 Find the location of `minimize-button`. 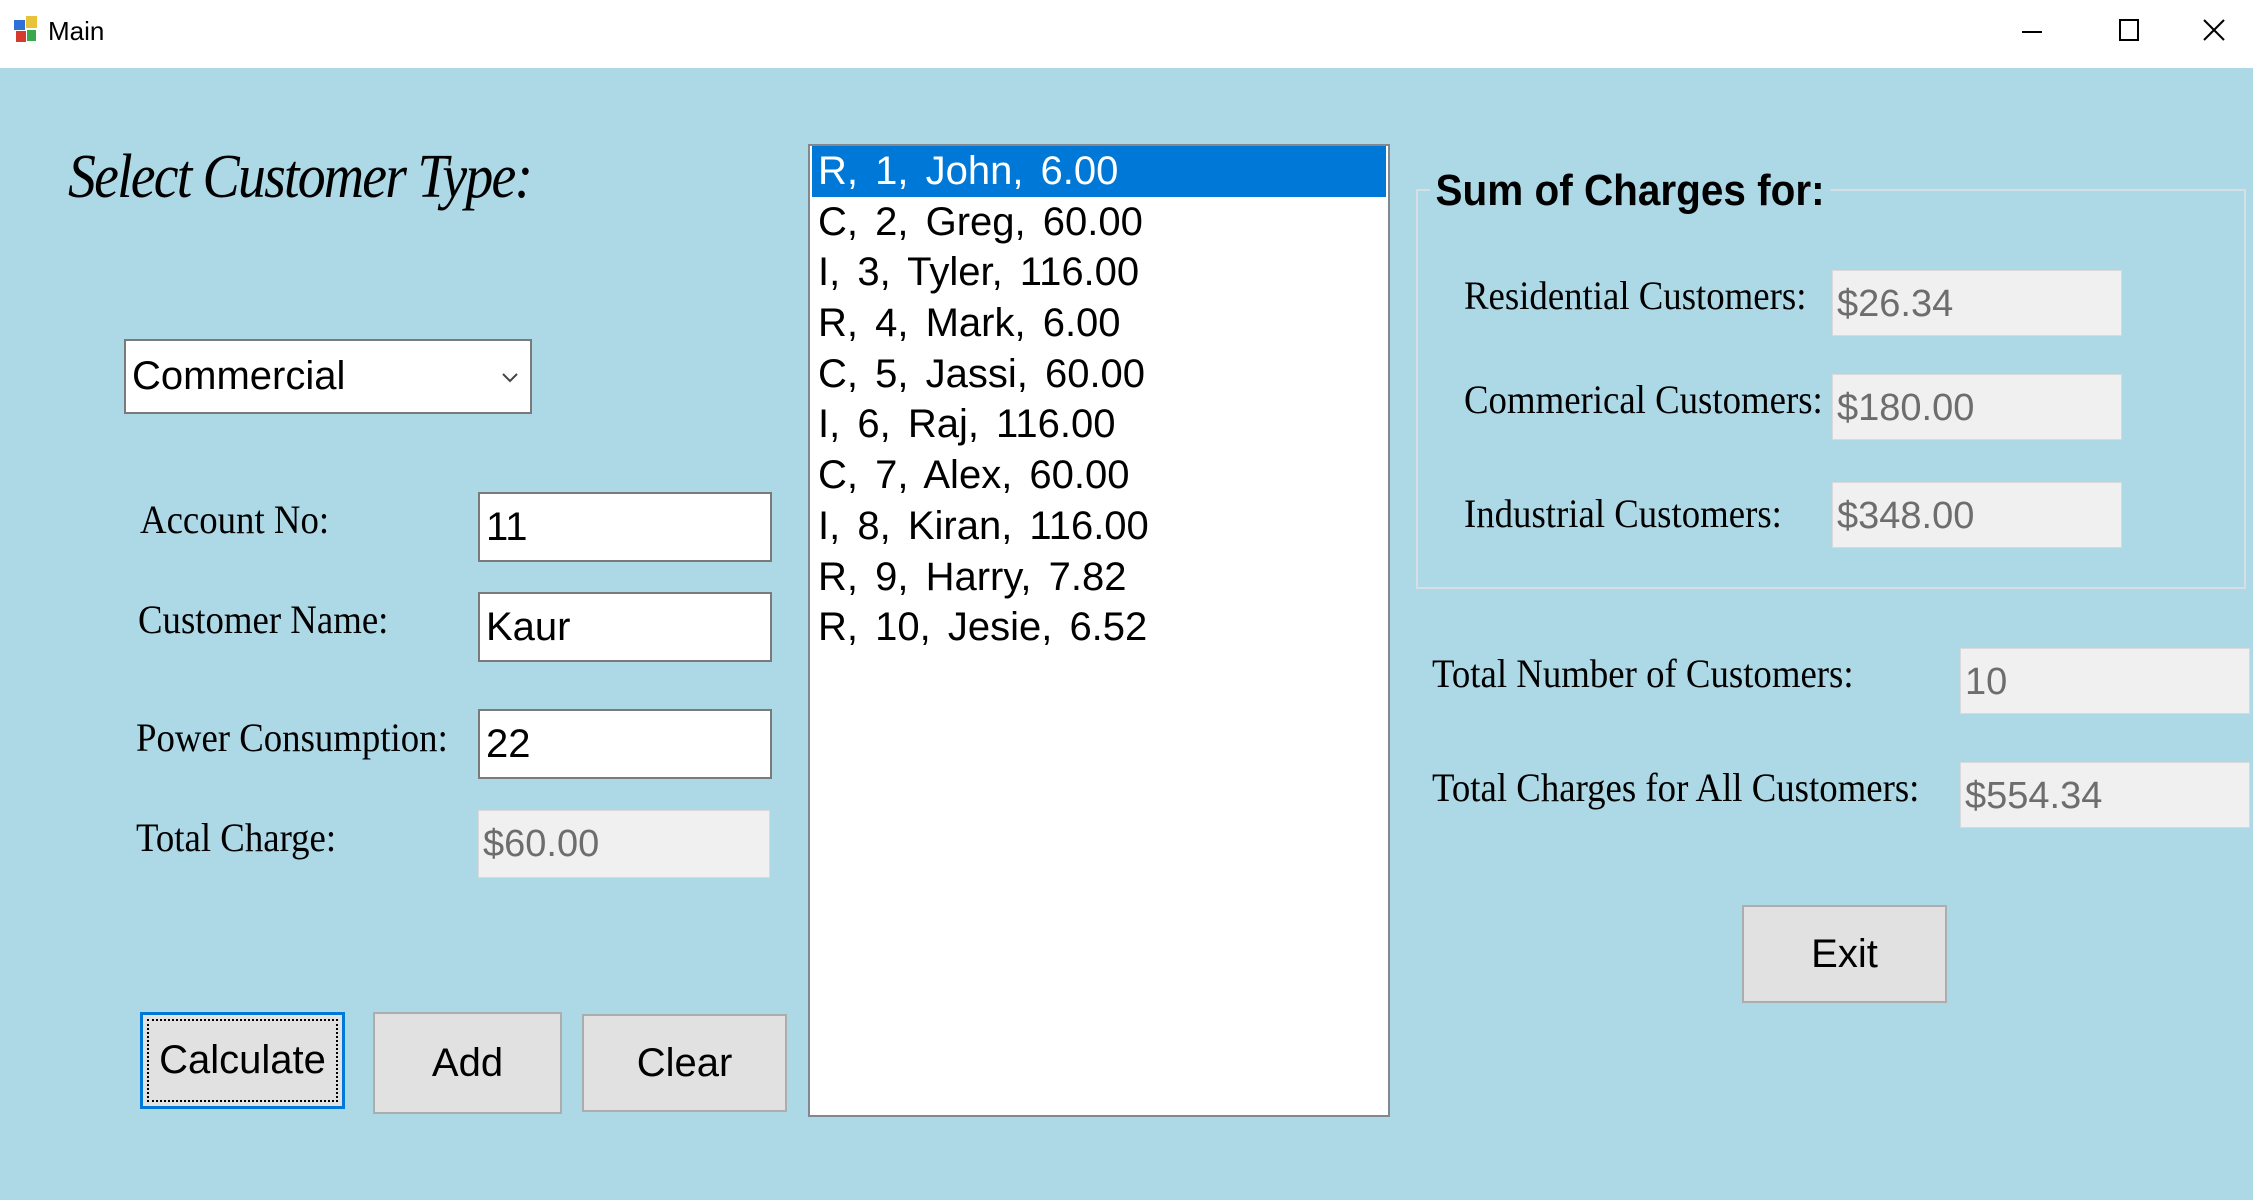

minimize-button is located at coordinates (2032, 32).